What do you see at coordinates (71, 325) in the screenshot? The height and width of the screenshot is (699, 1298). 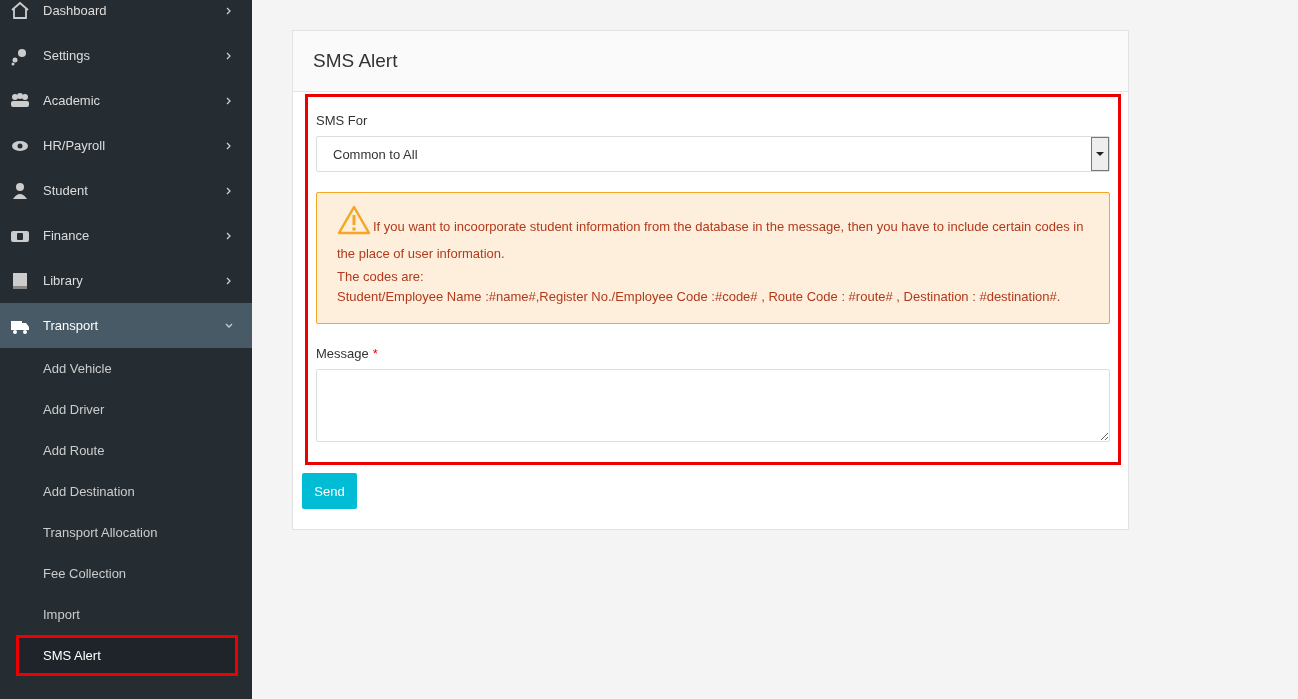 I see `sidebar-label: Transport` at bounding box center [71, 325].